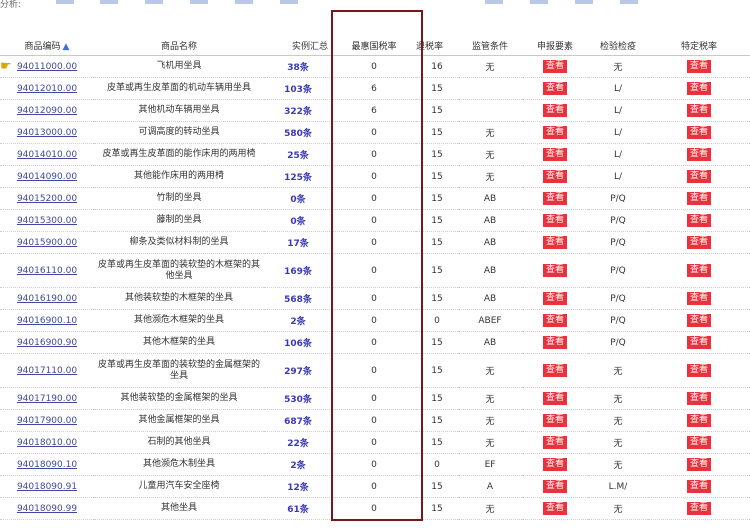 Image resolution: width=750 pixels, height=528 pixels. What do you see at coordinates (298, 444) in the screenshot?
I see `count-link: 22条` at bounding box center [298, 444].